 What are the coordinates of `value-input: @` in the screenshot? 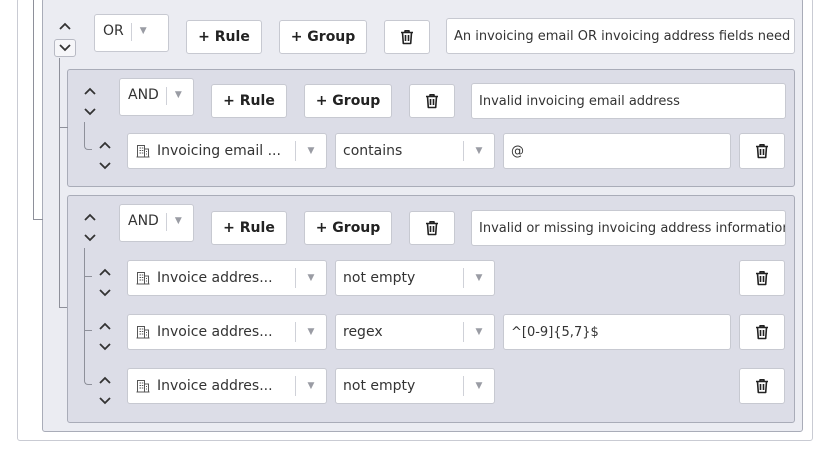 It's located at (617, 151).